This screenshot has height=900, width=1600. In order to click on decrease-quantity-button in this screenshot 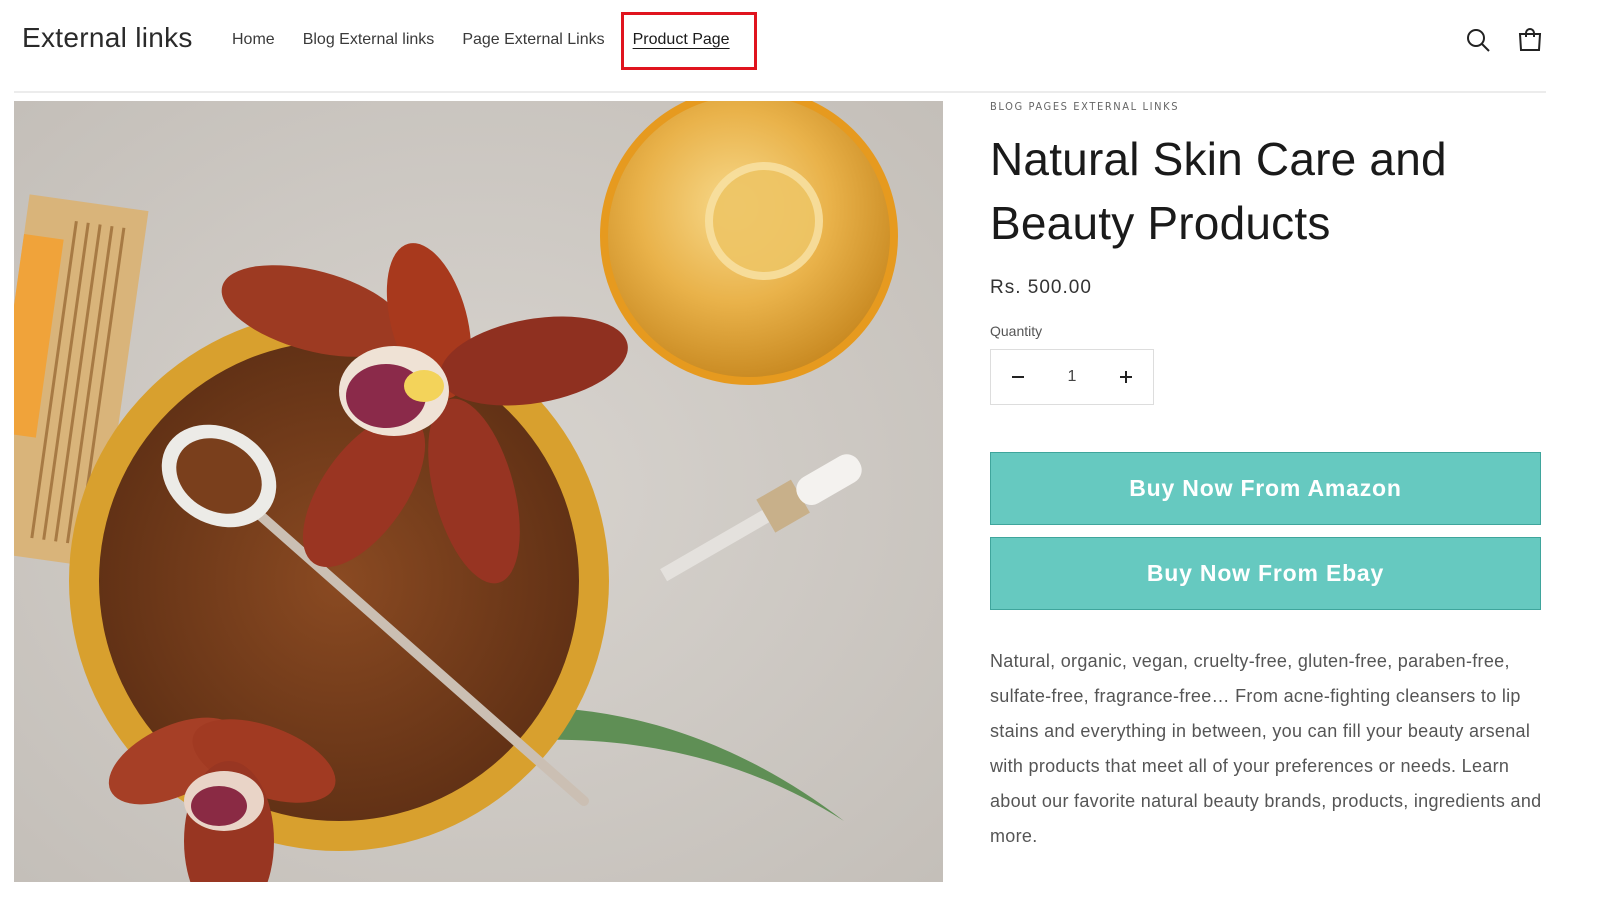, I will do `click(1018, 377)`.